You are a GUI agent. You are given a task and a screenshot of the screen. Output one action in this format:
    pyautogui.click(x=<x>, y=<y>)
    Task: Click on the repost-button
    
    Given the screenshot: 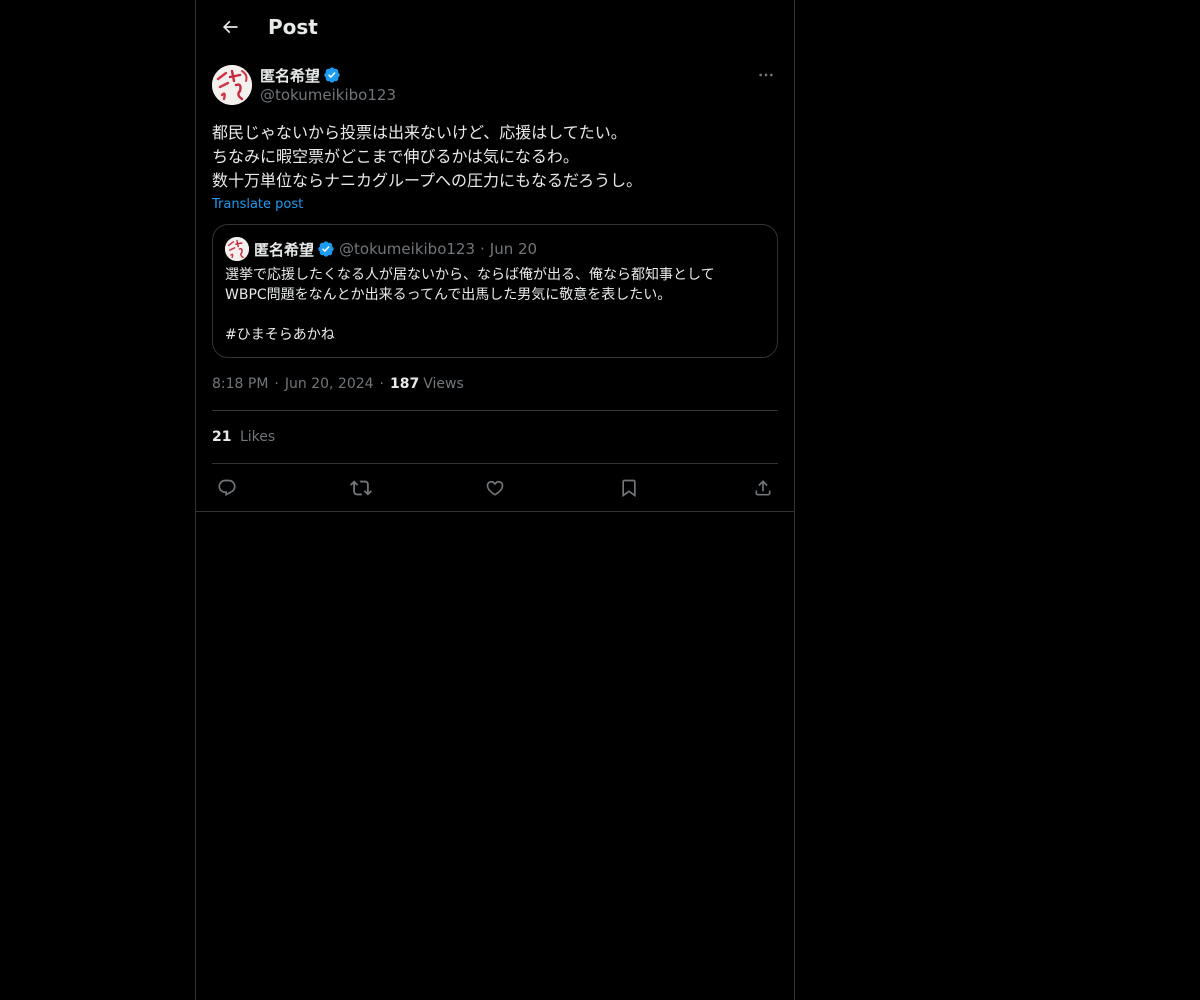 What is the action you would take?
    pyautogui.click(x=361, y=488)
    